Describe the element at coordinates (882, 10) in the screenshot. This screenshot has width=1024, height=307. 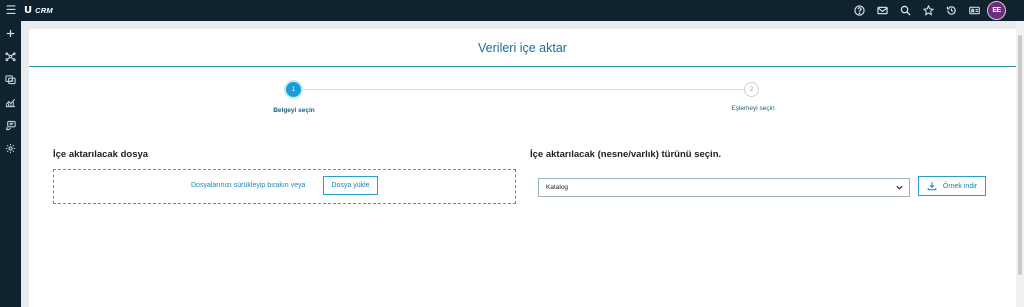
I see `mail-icon` at that location.